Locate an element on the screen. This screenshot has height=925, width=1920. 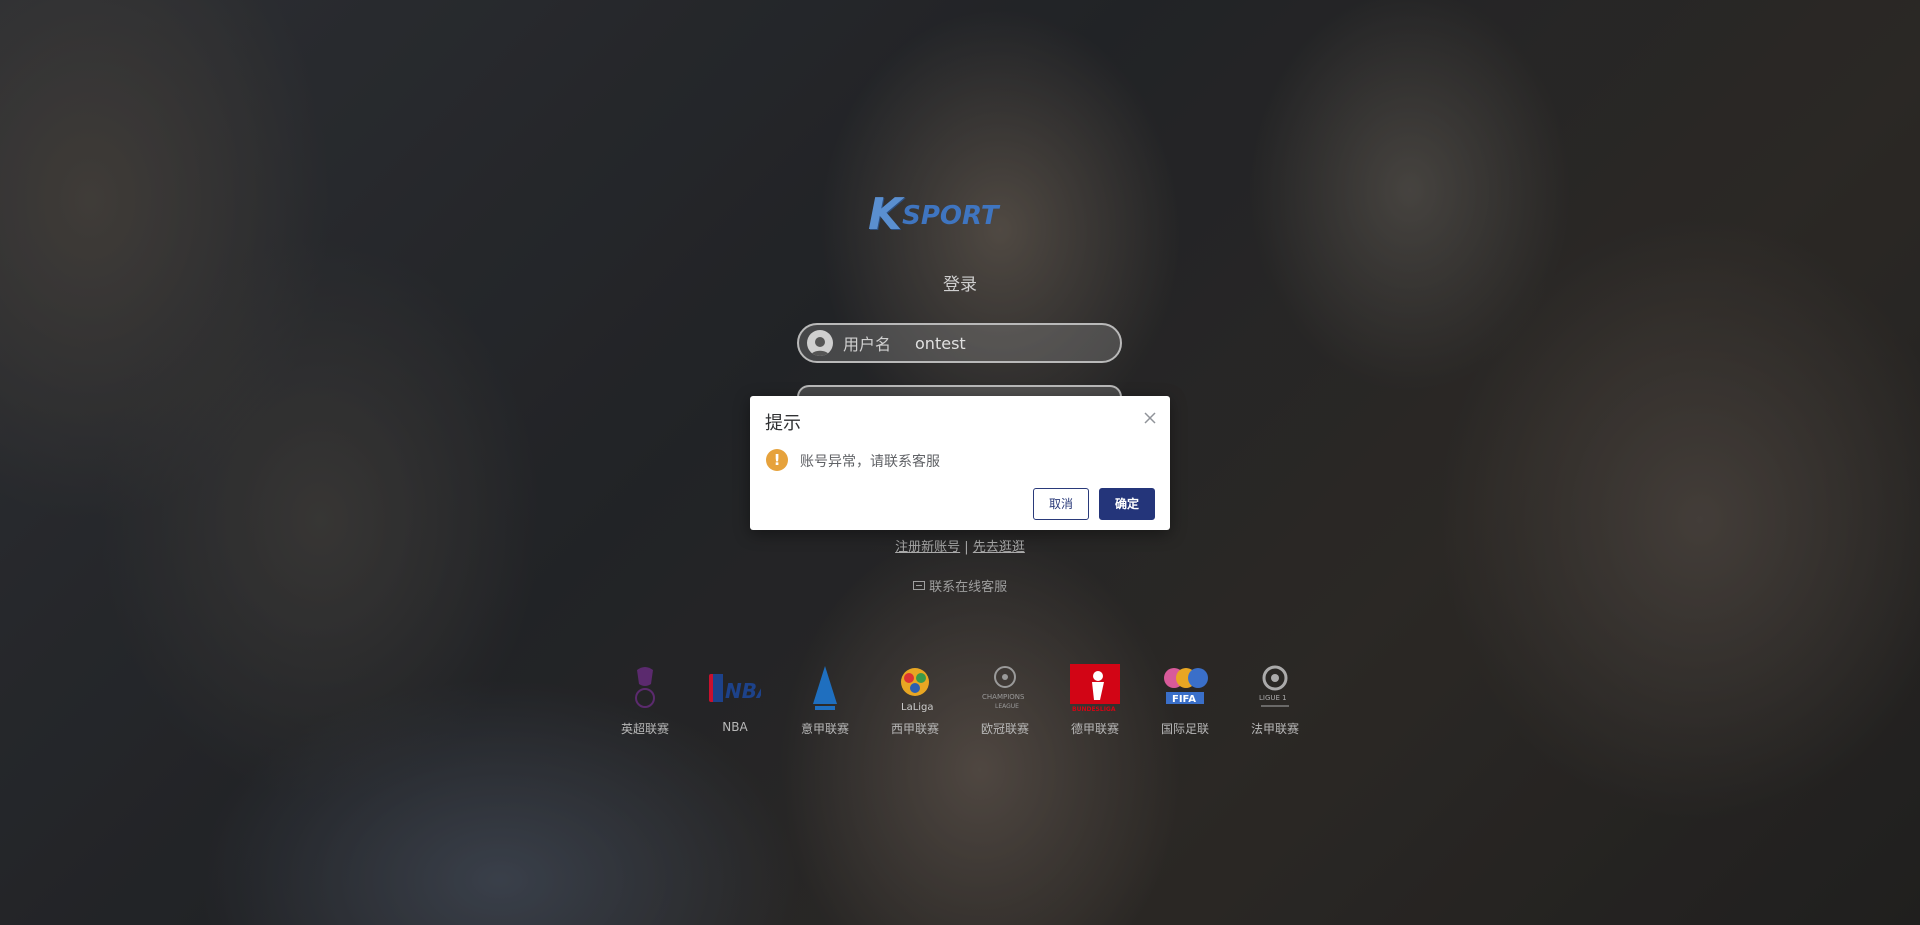
league-ucl: CHAMPIONS LEAGUE 欧冠联赛 is located at coordinates (1005, 700).